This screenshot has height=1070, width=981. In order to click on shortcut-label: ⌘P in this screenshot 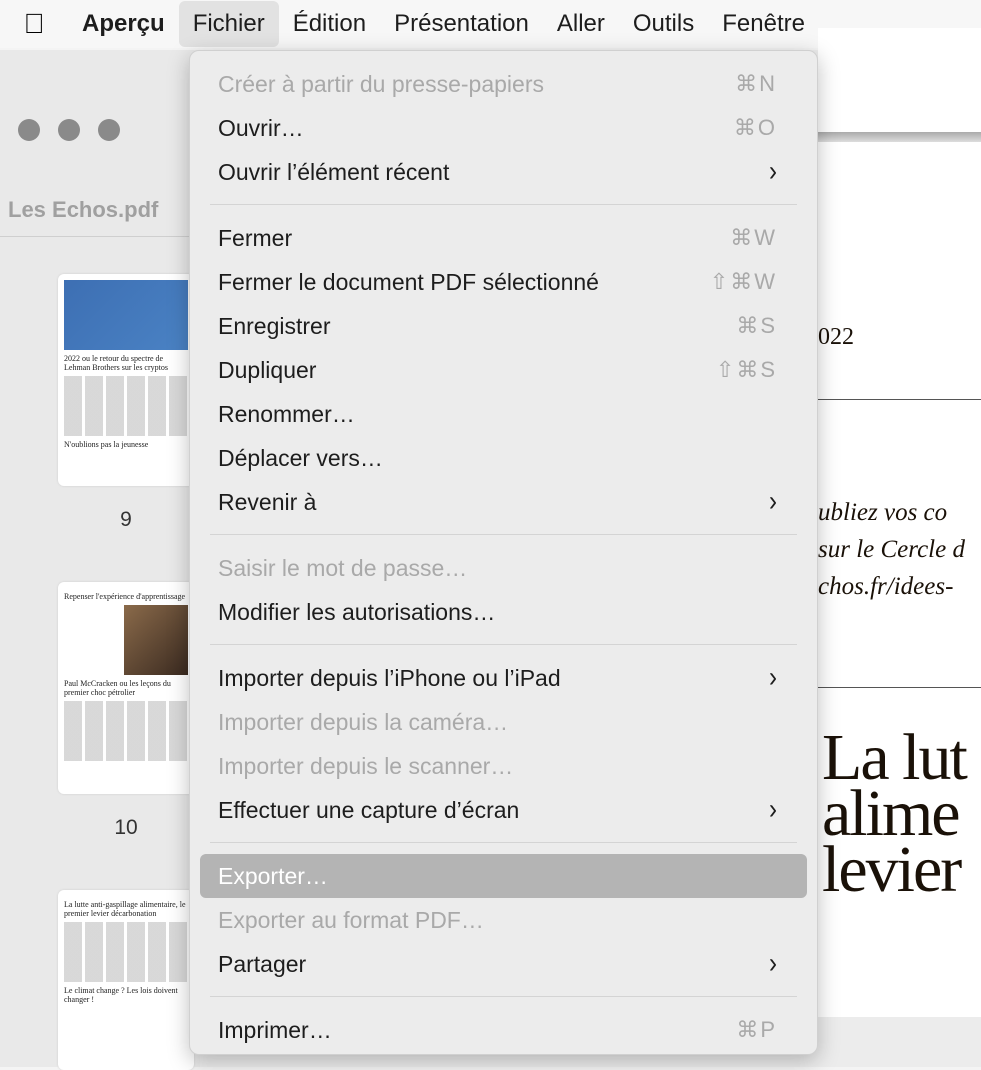, I will do `click(756, 1029)`.